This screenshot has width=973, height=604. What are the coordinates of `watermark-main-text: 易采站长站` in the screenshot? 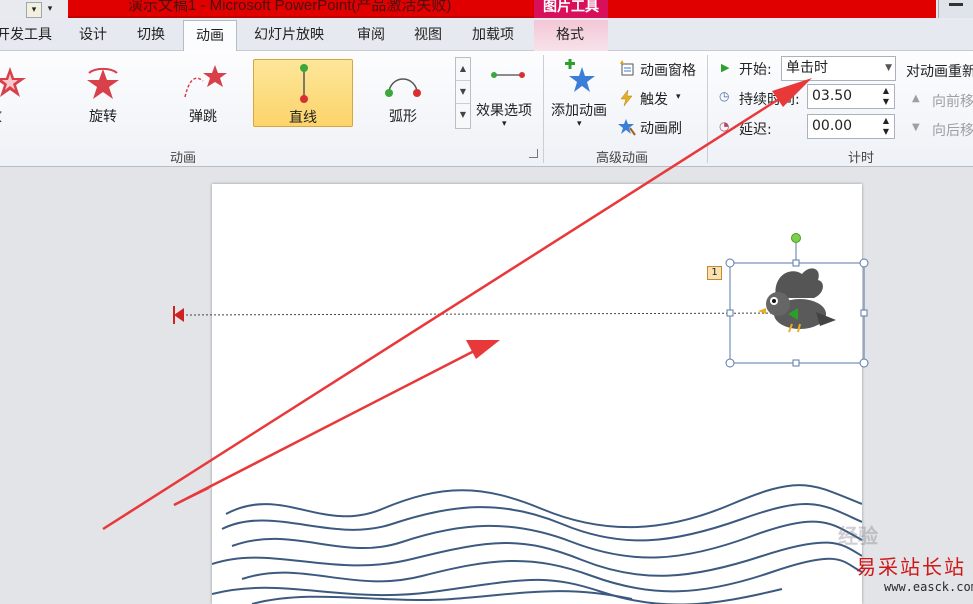 It's located at (911, 567).